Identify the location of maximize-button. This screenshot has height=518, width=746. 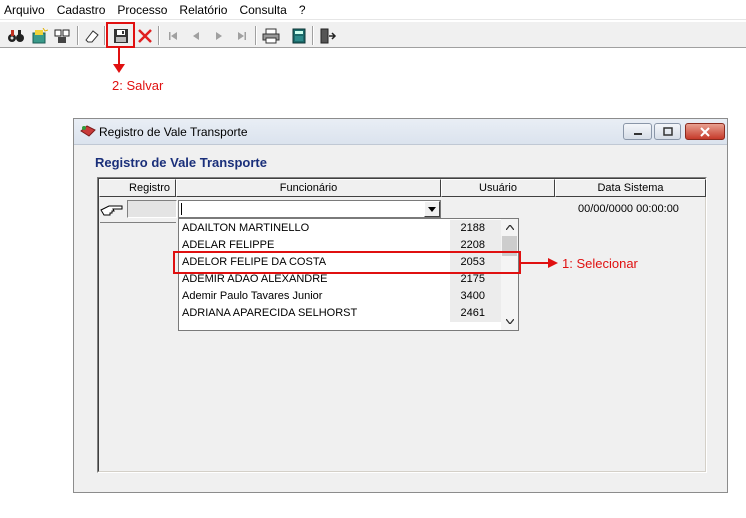
(667, 131).